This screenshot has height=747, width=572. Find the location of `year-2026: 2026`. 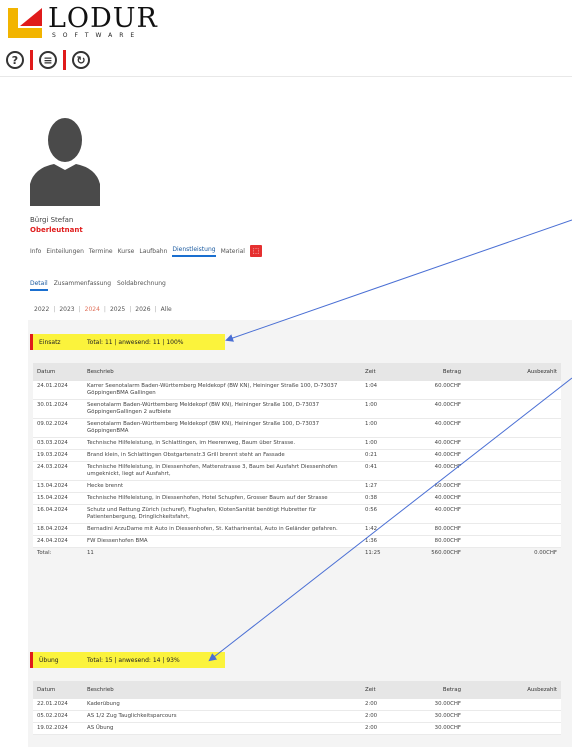

year-2026: 2026 is located at coordinates (142, 309).